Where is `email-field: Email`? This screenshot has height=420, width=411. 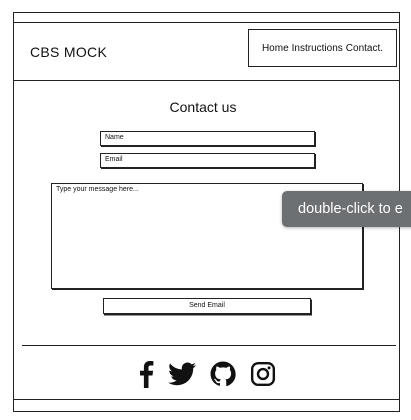
email-field: Email is located at coordinates (207, 160).